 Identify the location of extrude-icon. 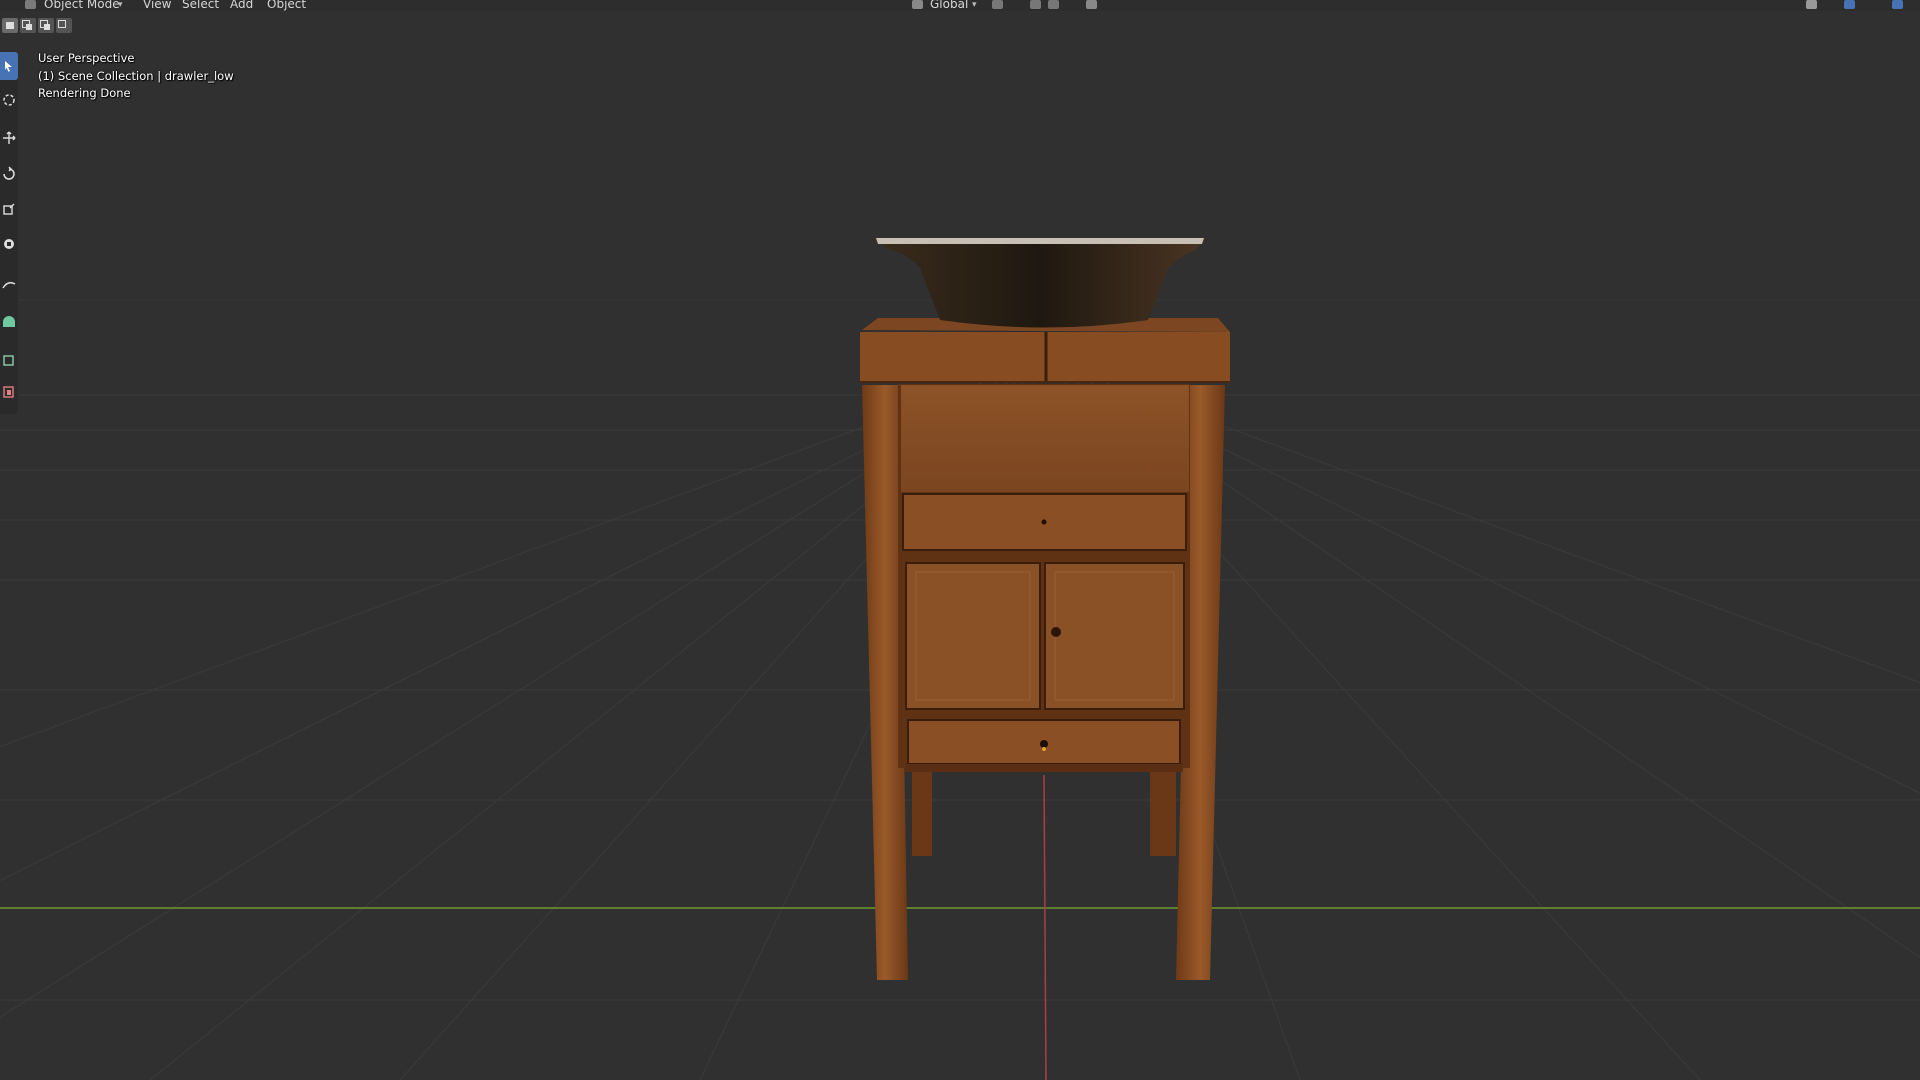
(8, 392).